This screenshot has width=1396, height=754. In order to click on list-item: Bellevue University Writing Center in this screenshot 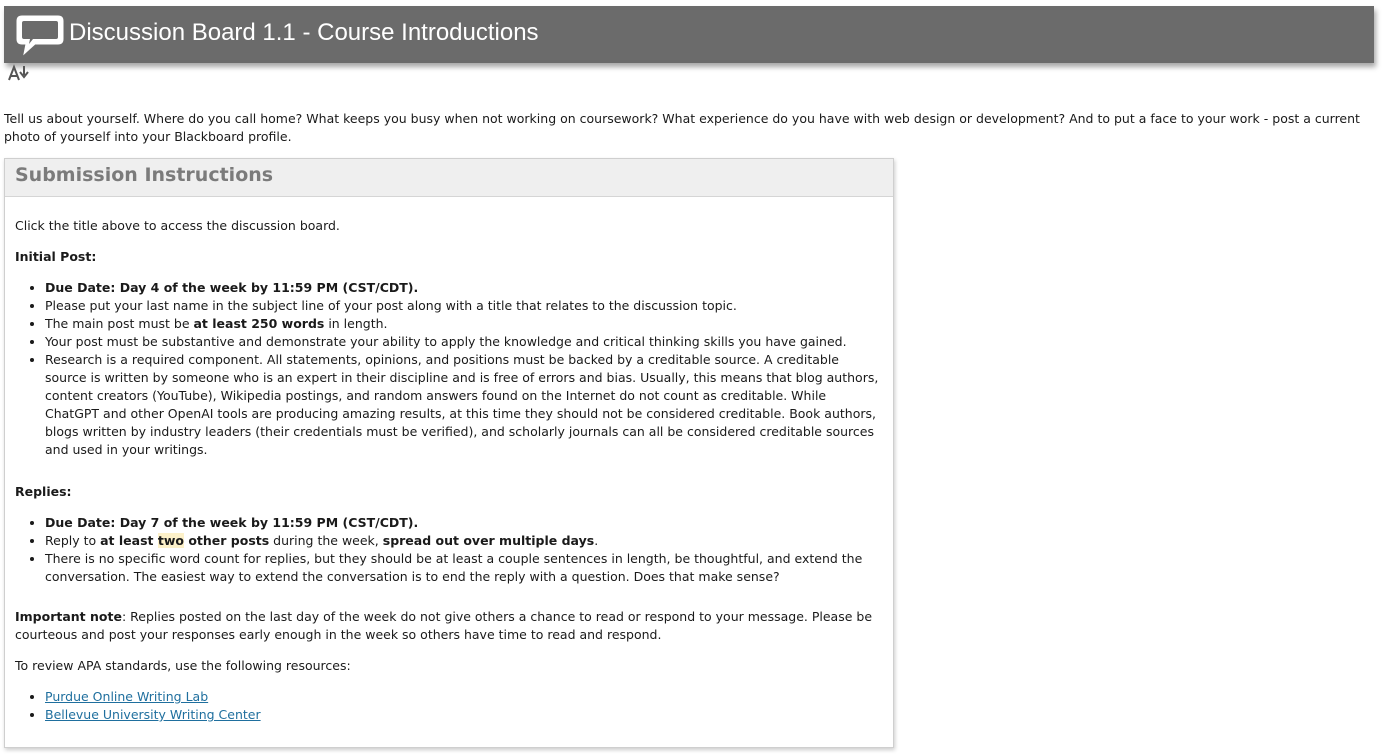, I will do `click(464, 715)`.